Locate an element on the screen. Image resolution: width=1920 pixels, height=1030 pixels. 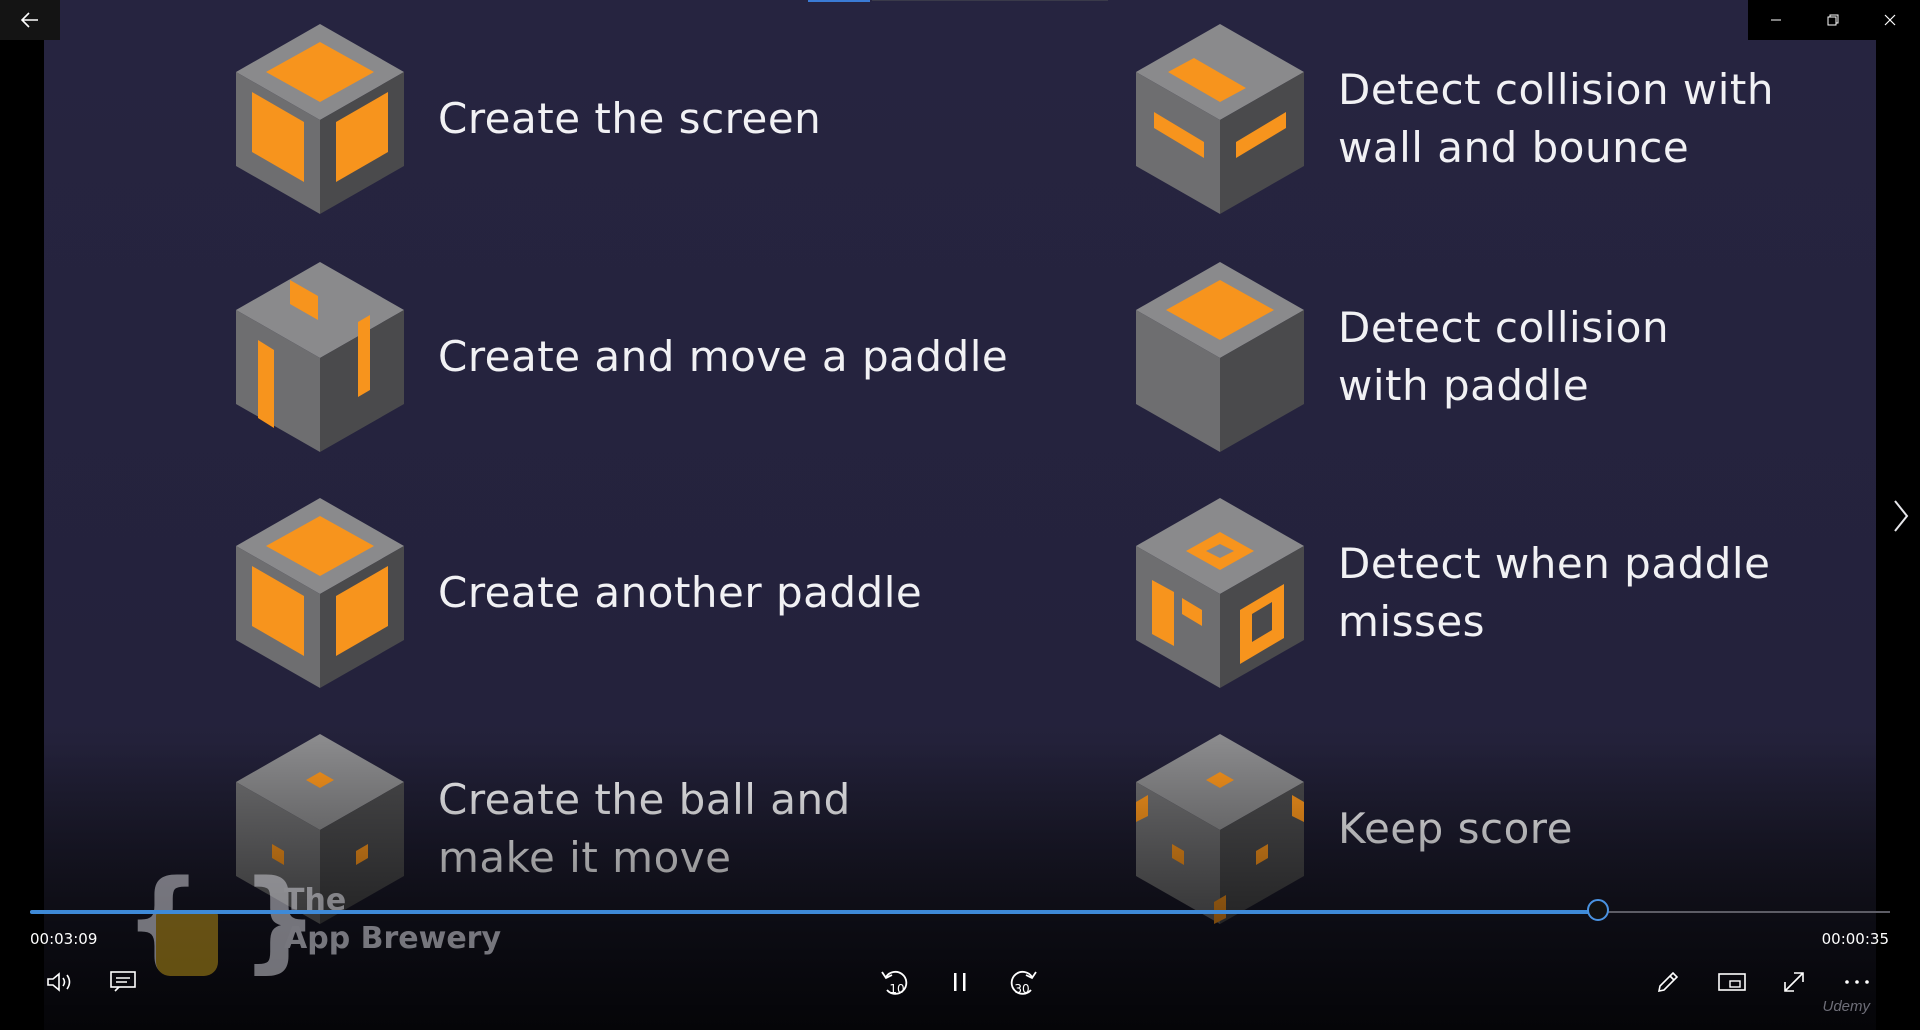
captions-icon is located at coordinates (123, 981).